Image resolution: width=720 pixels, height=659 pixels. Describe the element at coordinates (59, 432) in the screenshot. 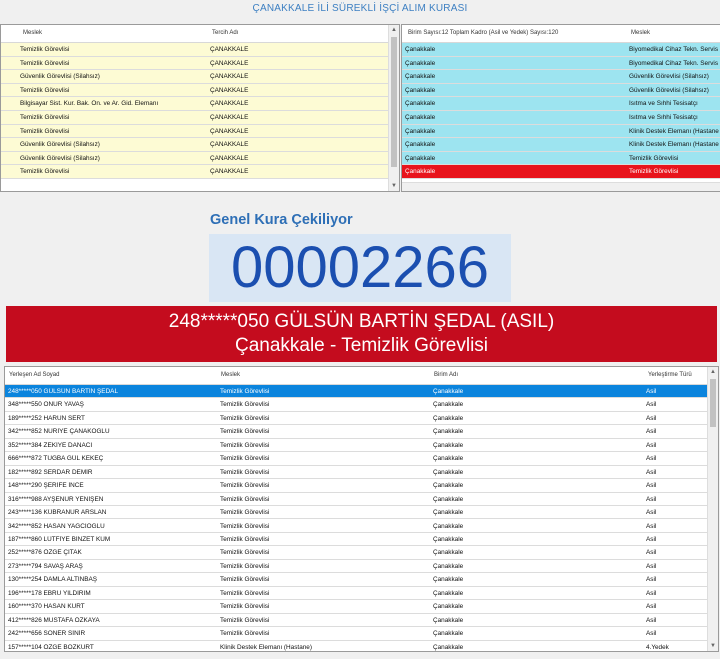

I see `table-cell: 342*****852 NURİYE ÇANAKOĞLU` at that location.